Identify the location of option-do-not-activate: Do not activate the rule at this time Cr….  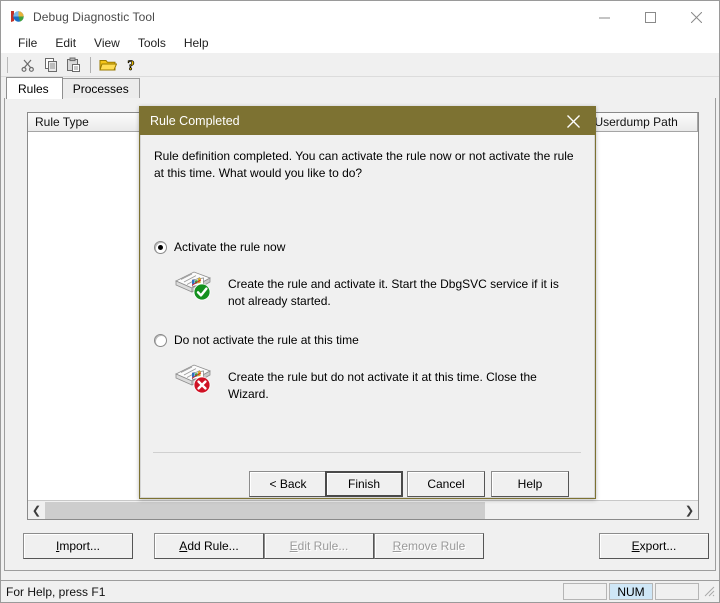
(366, 368).